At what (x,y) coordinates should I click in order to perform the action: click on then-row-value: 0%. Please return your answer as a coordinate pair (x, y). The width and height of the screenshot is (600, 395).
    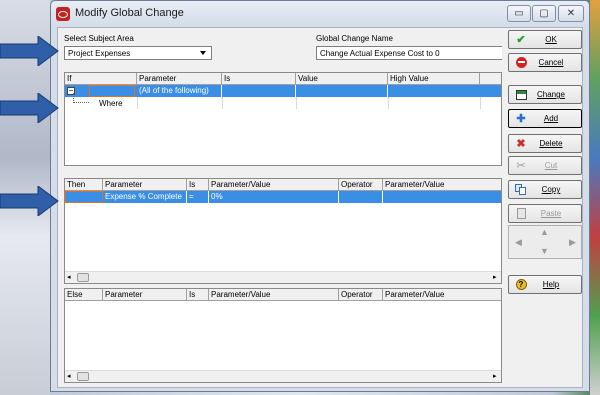
    Looking at the image, I should click on (274, 197).